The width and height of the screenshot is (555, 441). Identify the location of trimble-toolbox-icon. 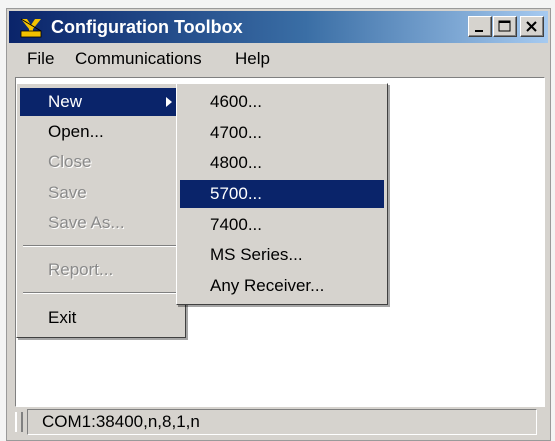
(31, 28).